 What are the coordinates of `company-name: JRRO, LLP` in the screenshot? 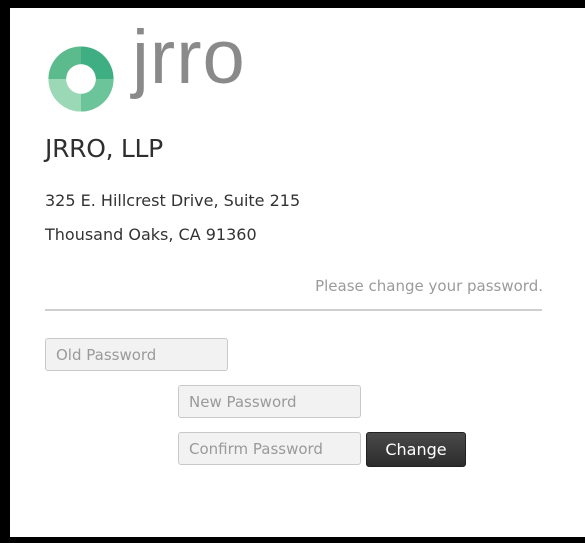 It's located at (104, 148).